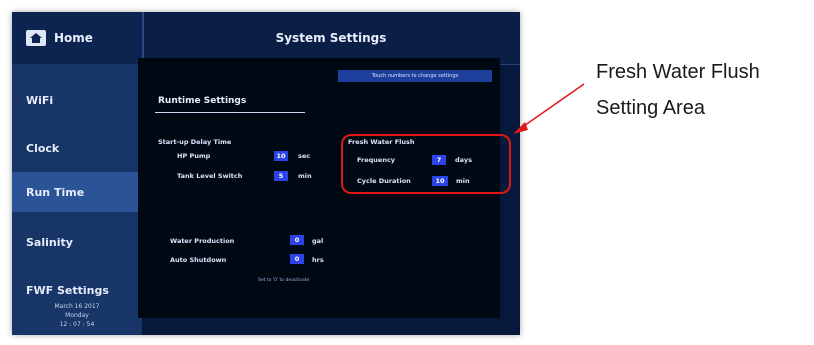 The image size is (814, 345). I want to click on callout-line-2: Setting Area, so click(650, 108).